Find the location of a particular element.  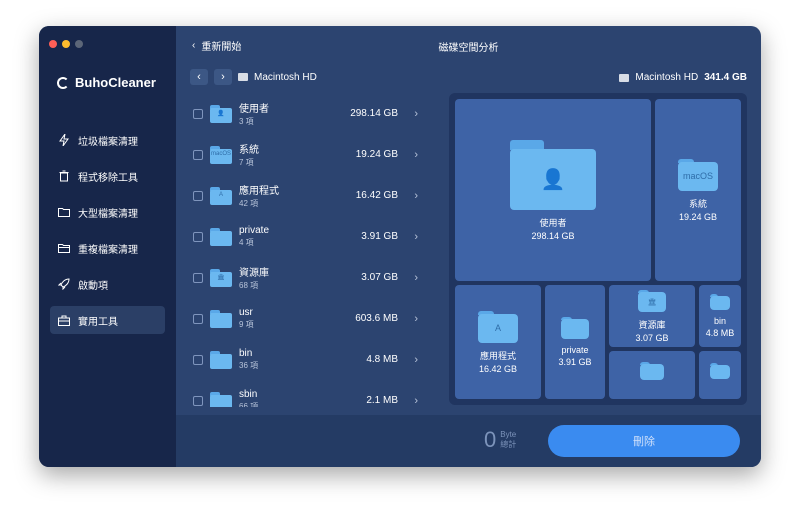

cell-size: 16.42 GB is located at coordinates (498, 368).